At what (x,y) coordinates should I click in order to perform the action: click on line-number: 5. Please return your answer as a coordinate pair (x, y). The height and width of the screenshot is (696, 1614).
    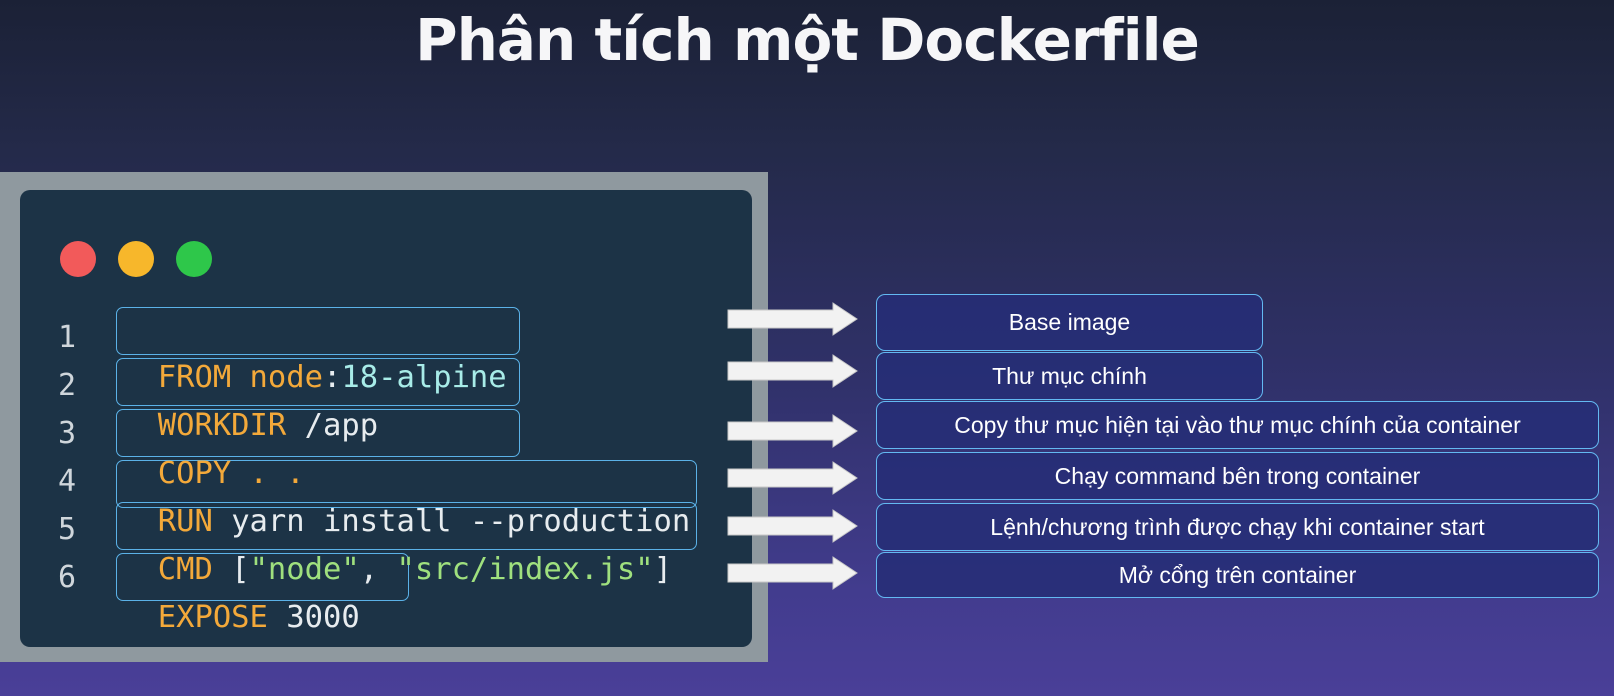
    Looking at the image, I should click on (67, 529).